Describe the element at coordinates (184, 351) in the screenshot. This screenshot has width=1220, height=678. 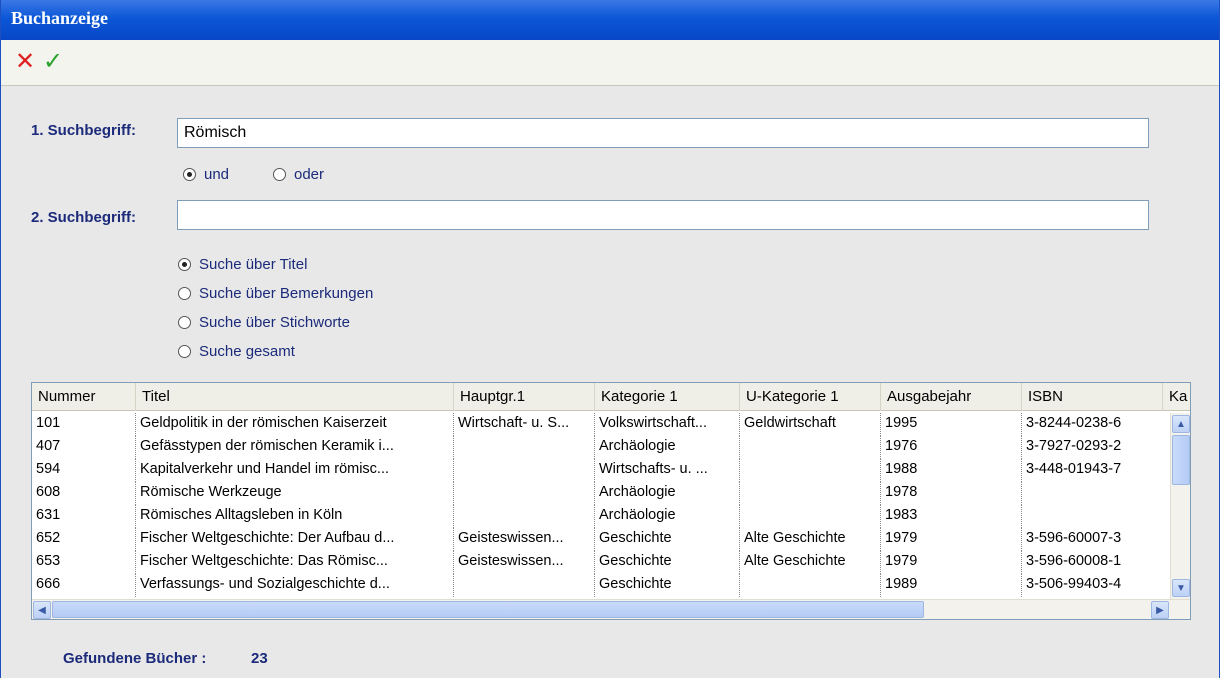
I see `radio-scope-gesamt-dot` at that location.